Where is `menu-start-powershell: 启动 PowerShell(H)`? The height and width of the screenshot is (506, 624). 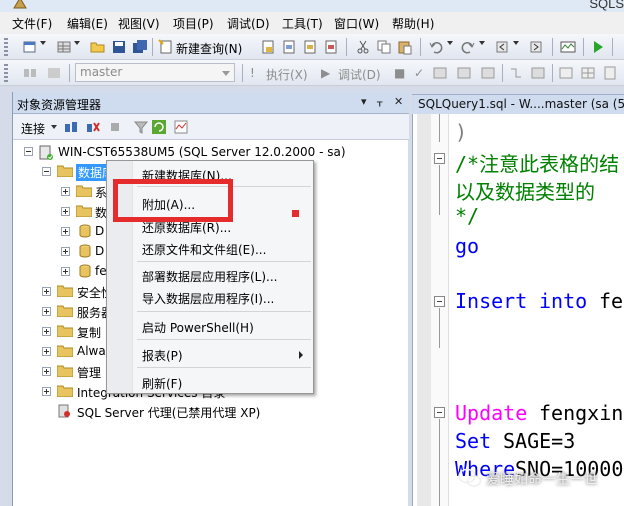 menu-start-powershell: 启动 PowerShell(H) is located at coordinates (198, 327).